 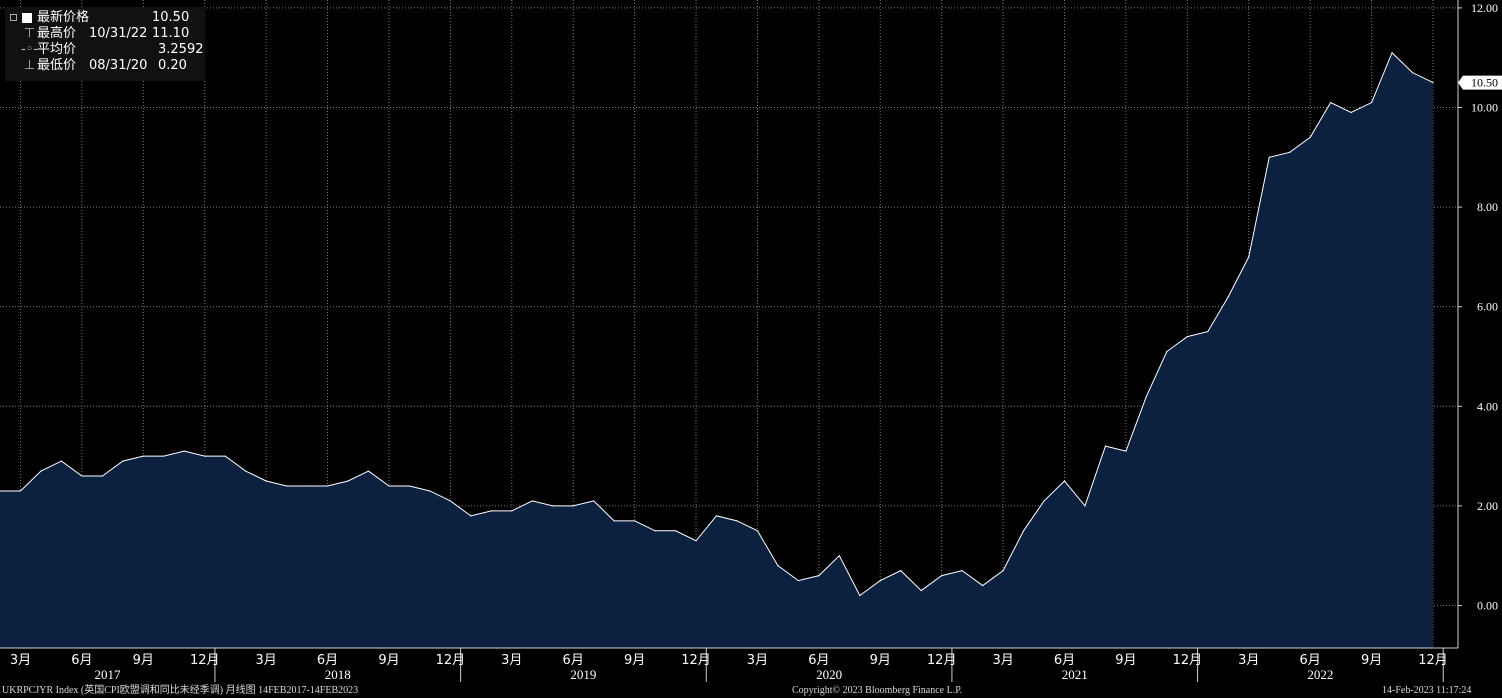 I want to click on last-price-tag: 10.50, so click(x=1484, y=83).